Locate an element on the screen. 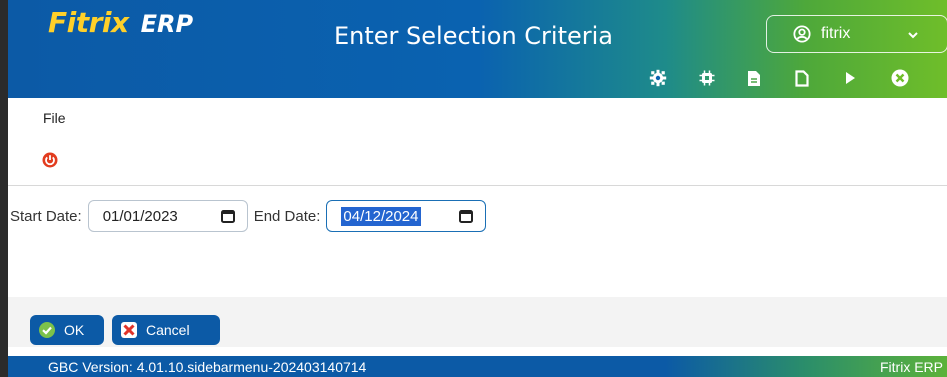 The image size is (947, 377). window-edge is located at coordinates (4, 188).